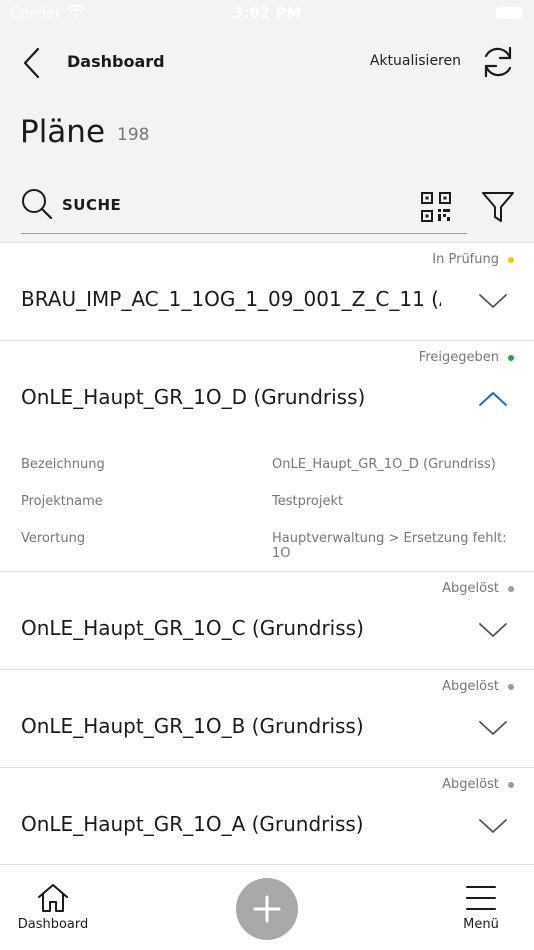 This screenshot has height=950, width=534. Describe the element at coordinates (192, 824) in the screenshot. I see `plan-name: OnLE_Haupt_GR_1O_A (Grundriss)` at that location.